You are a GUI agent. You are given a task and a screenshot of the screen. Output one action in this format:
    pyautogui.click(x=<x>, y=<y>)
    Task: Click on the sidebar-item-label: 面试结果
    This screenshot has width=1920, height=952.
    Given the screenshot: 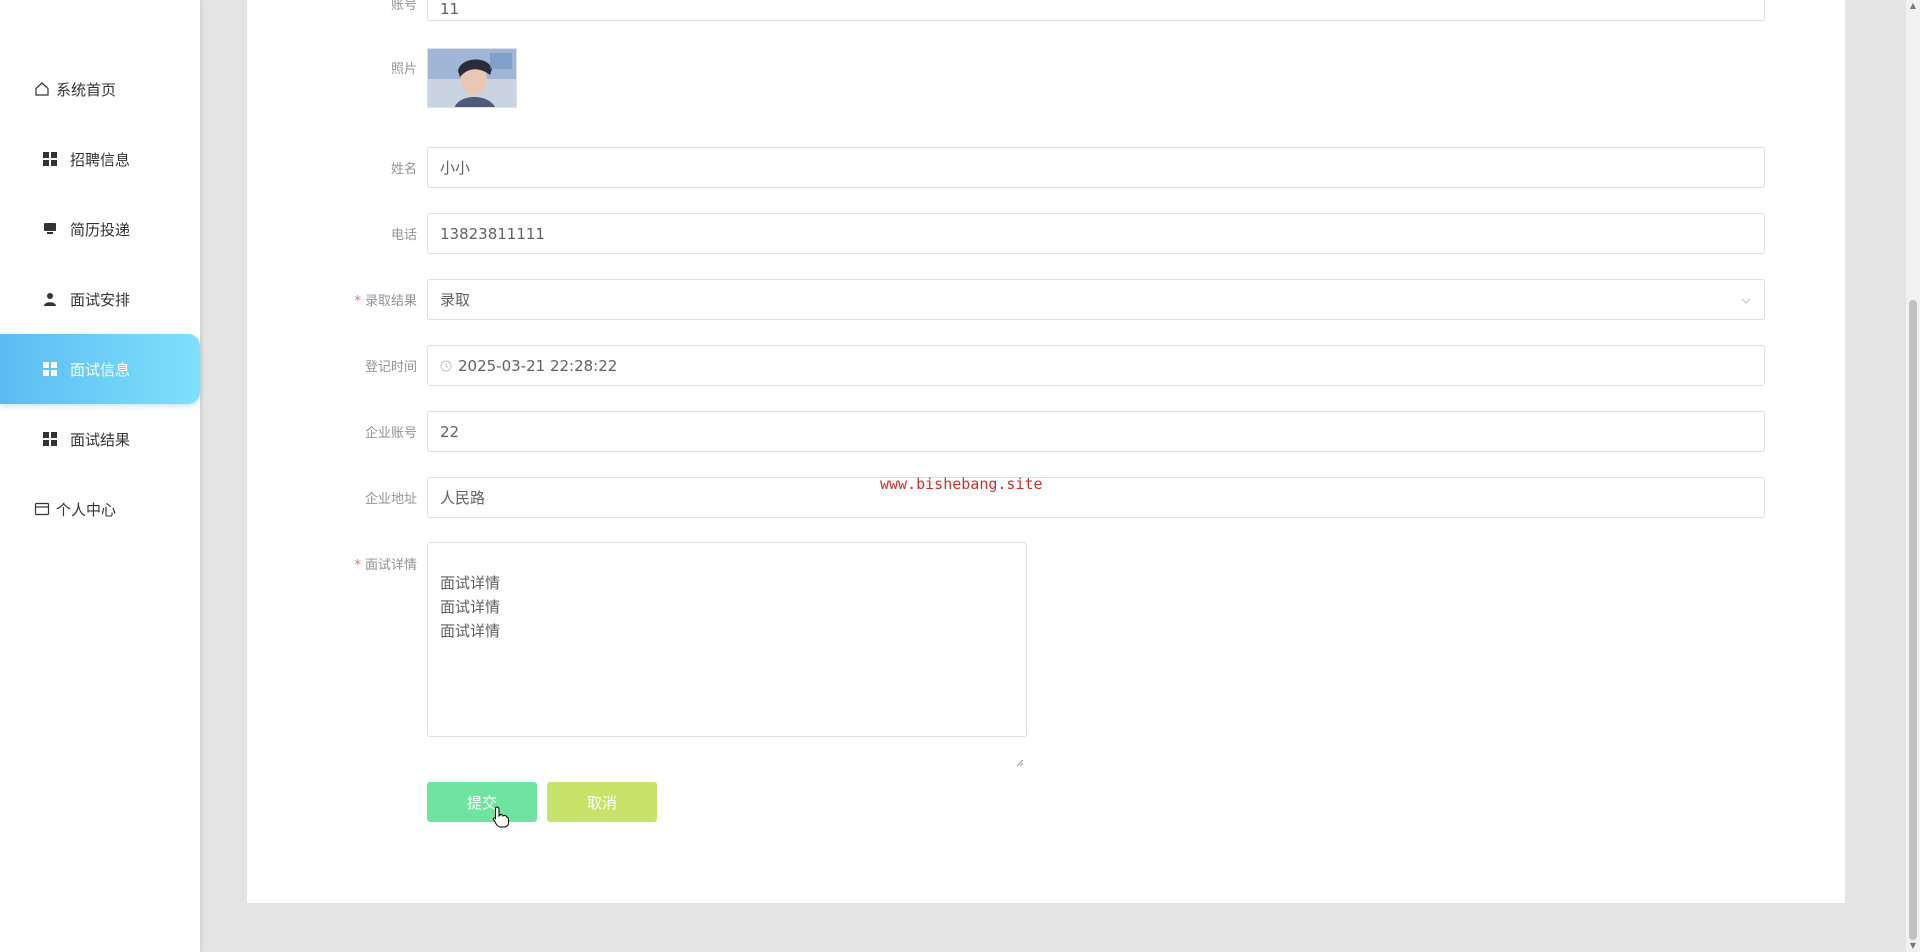 What is the action you would take?
    pyautogui.click(x=100, y=439)
    